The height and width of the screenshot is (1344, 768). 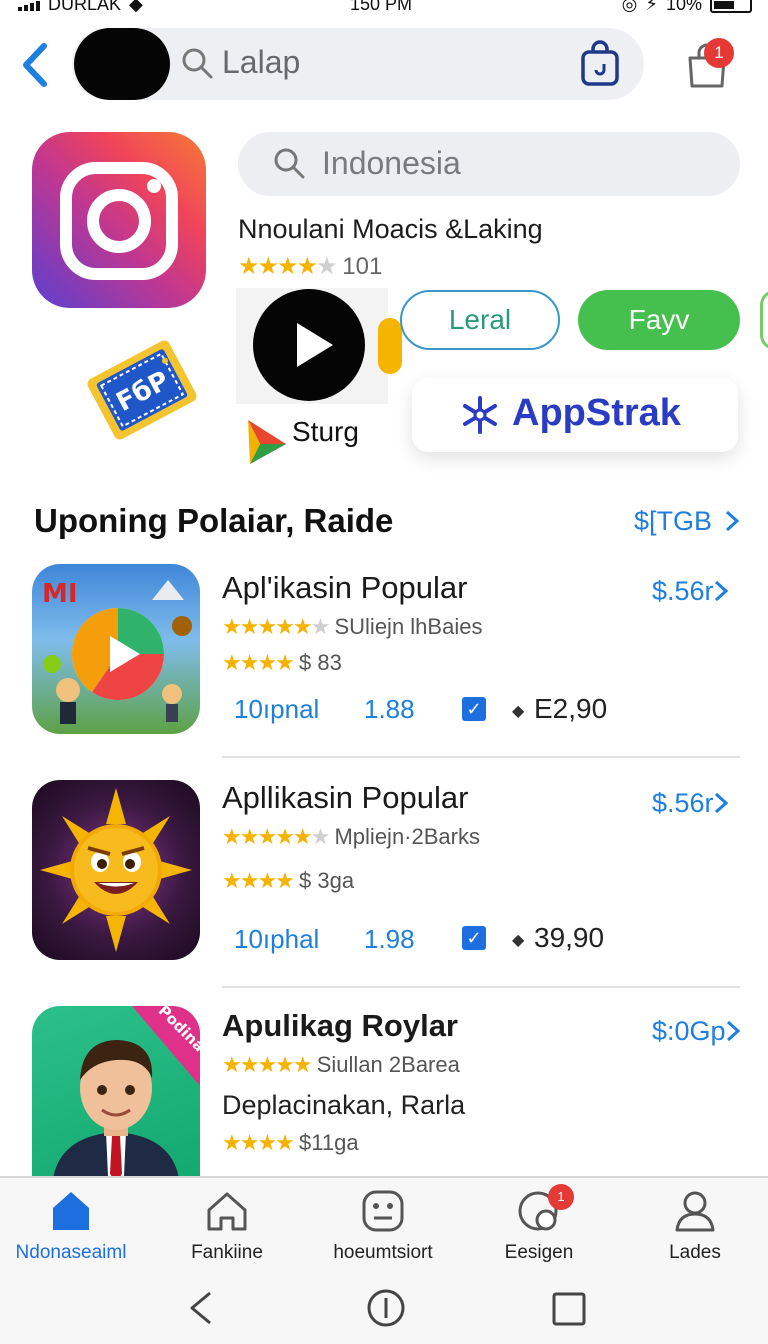 What do you see at coordinates (539, 1225) in the screenshot?
I see `tab-design: Eesigen` at bounding box center [539, 1225].